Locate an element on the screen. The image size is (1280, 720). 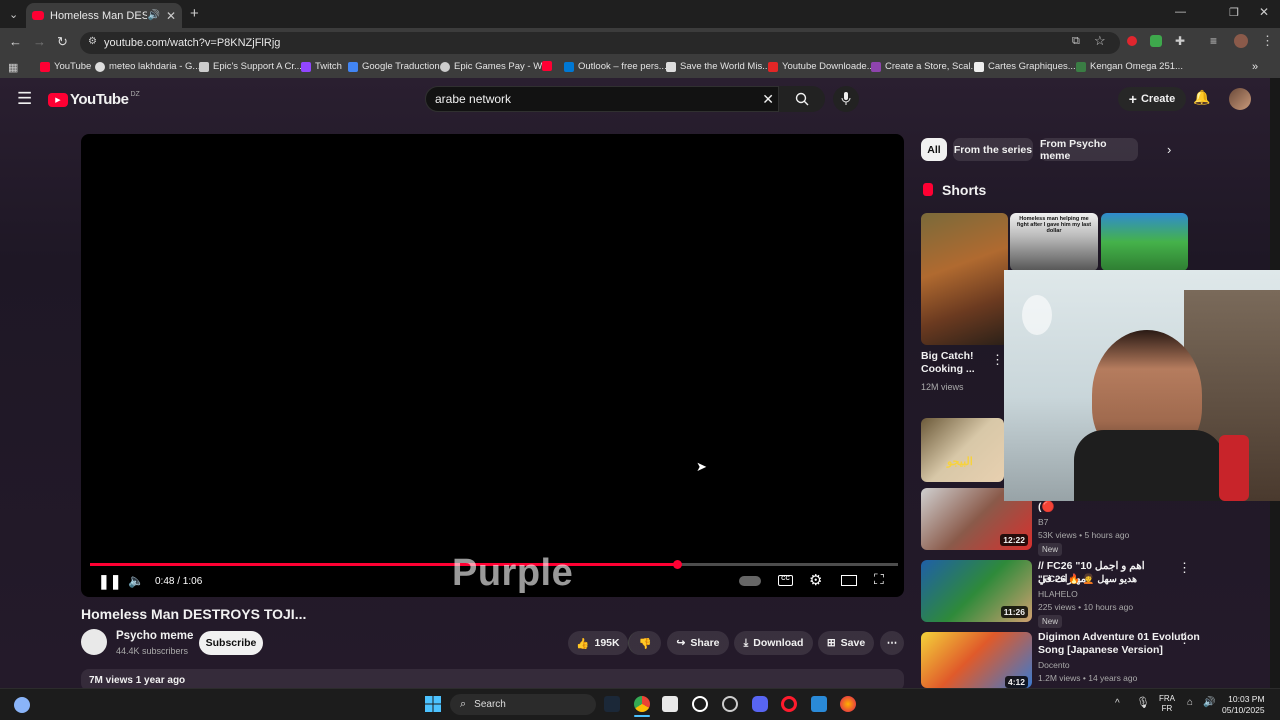
dislike-button: 👎 is located at coordinates (644, 643).